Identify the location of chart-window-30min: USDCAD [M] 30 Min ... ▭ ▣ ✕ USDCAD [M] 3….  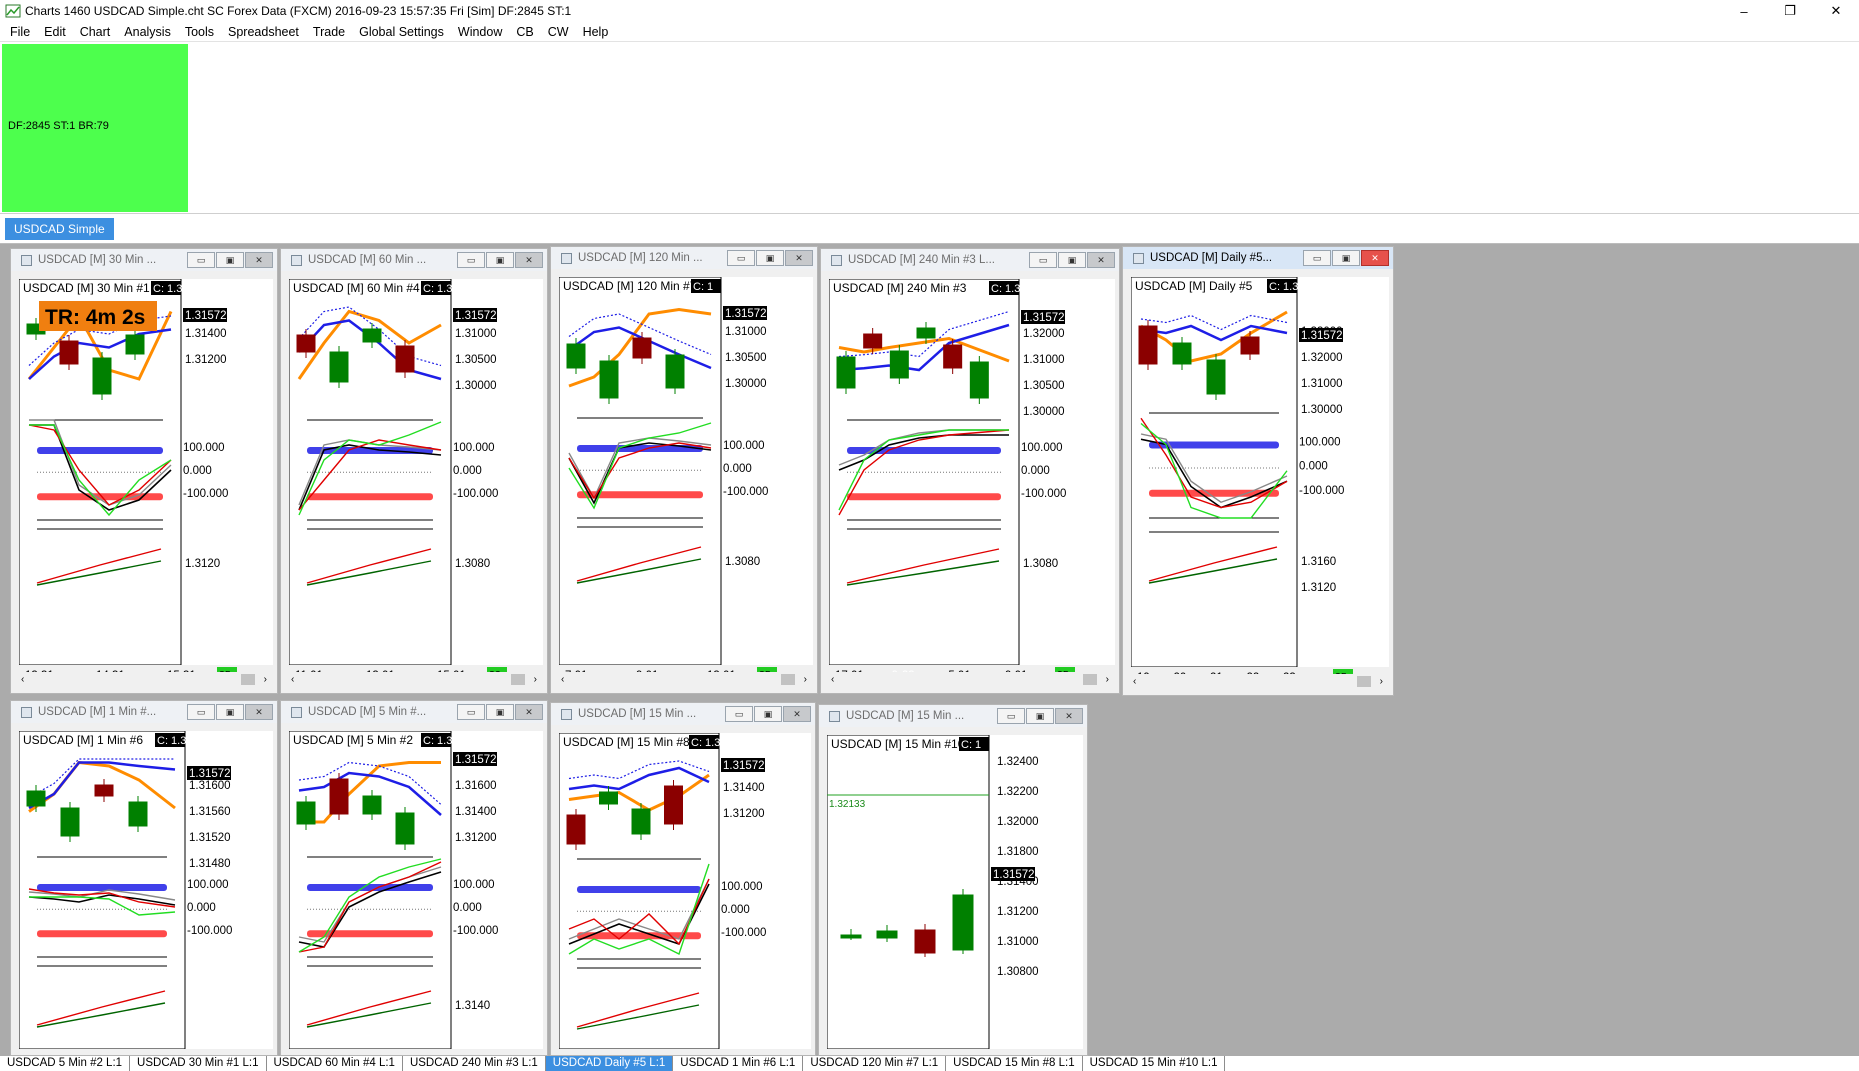
(144, 471).